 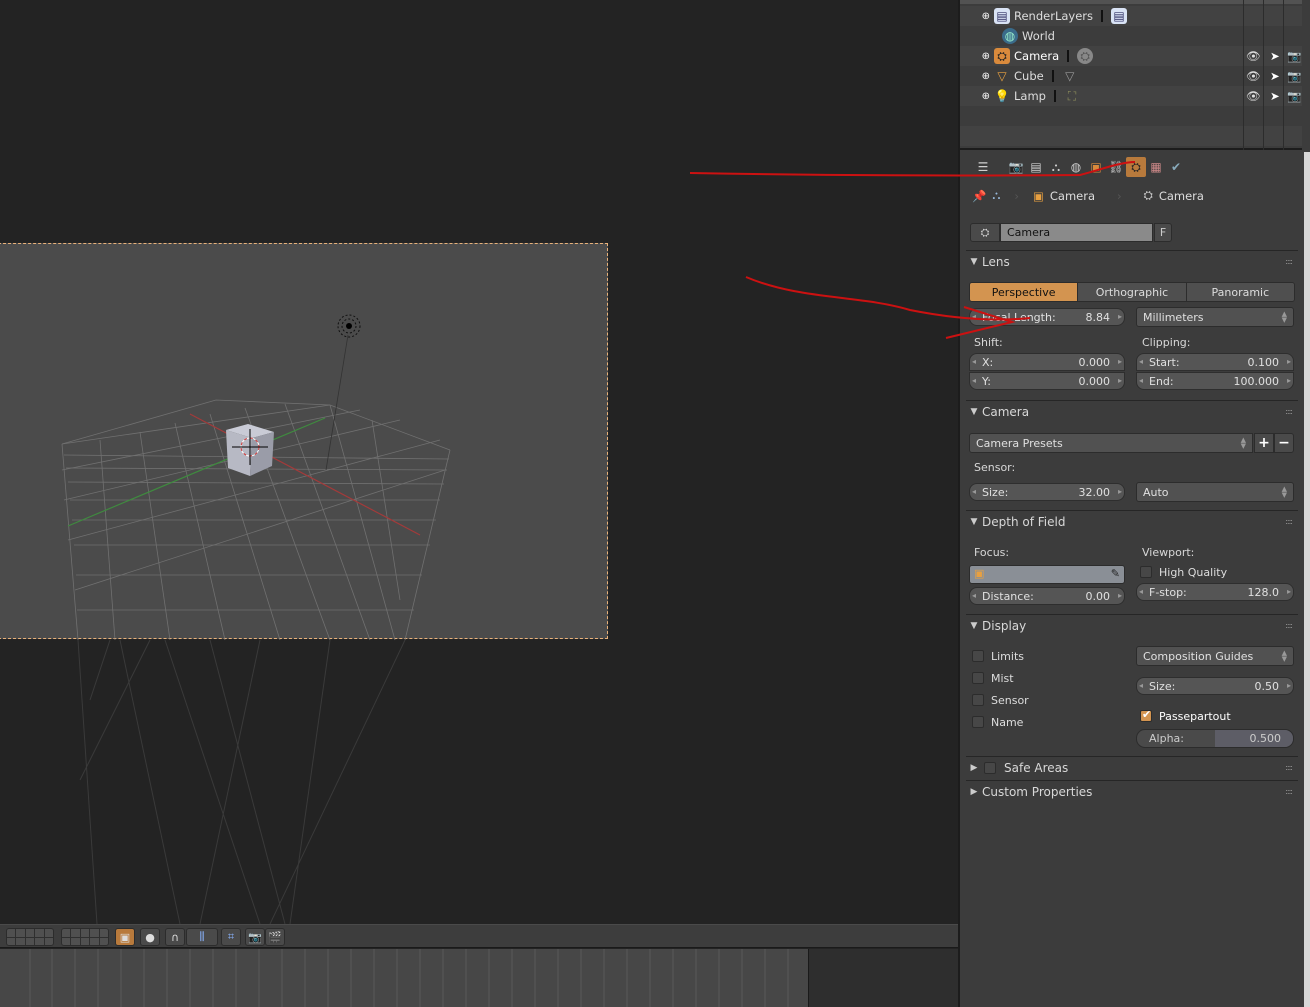 What do you see at coordinates (1131, 36) in the screenshot?
I see `outliner-row: ◍ World` at bounding box center [1131, 36].